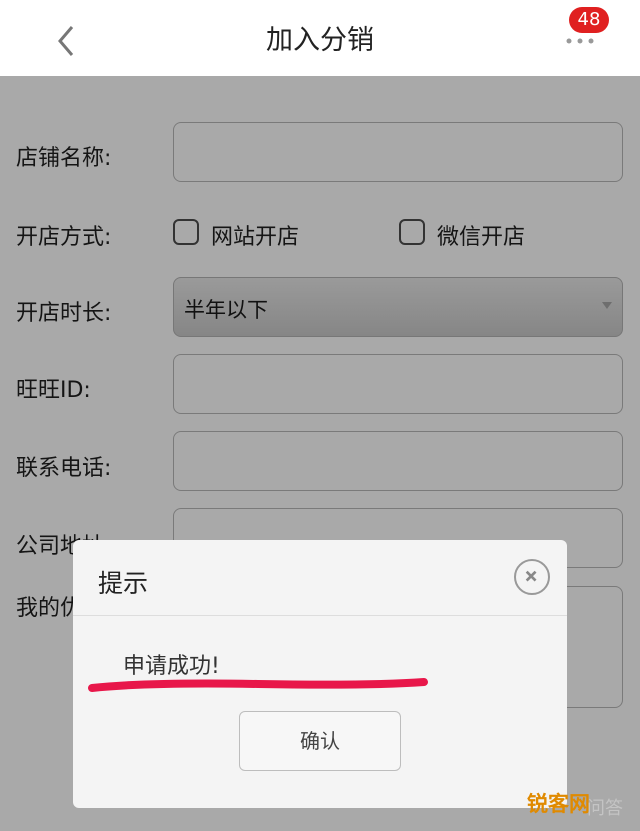 The width and height of the screenshot is (640, 831). I want to click on duration-selected-value: 半年以下, so click(226, 310).